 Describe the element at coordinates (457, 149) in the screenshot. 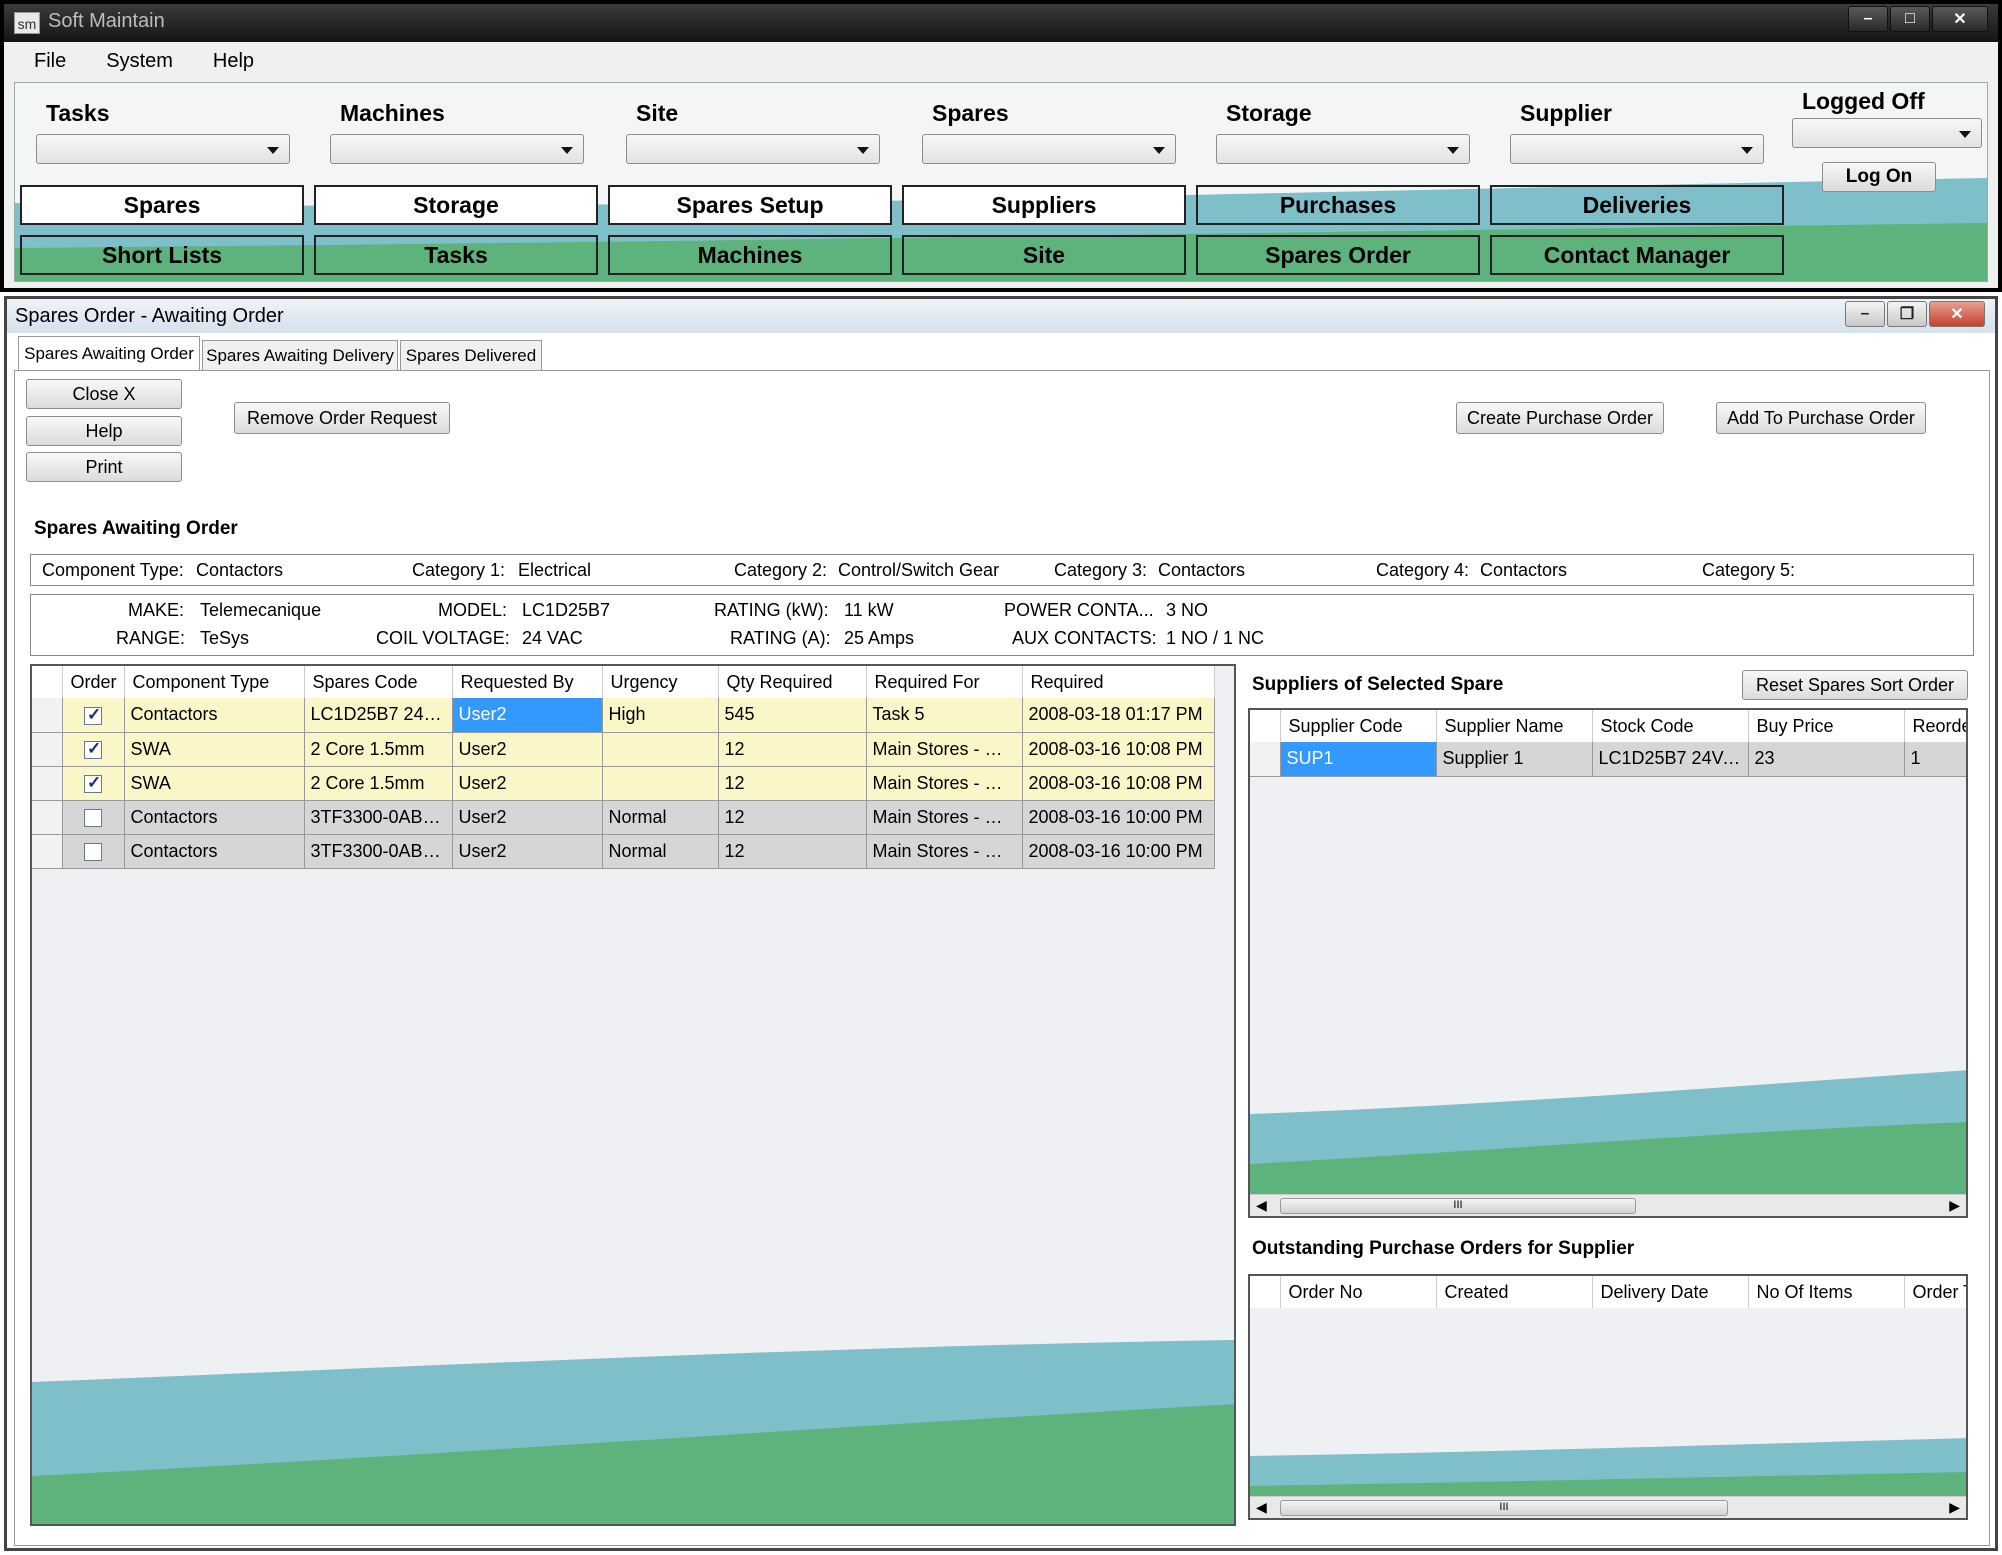

I see `machines-dropdown` at that location.